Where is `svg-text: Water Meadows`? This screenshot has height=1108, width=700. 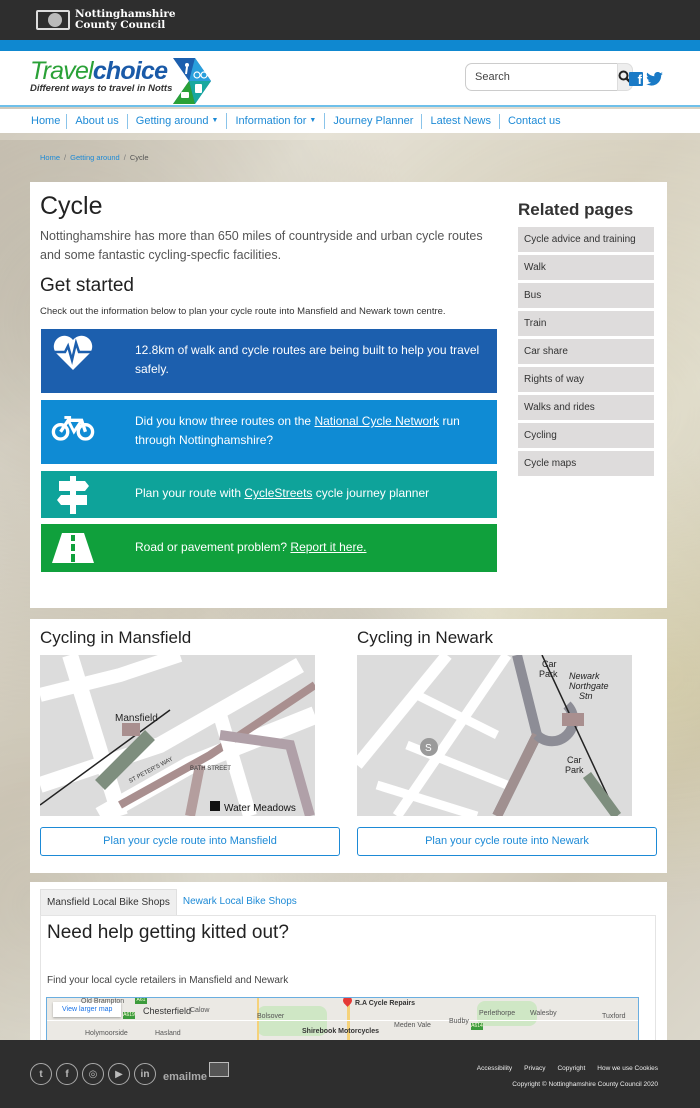 svg-text: Water Meadows is located at coordinates (260, 808).